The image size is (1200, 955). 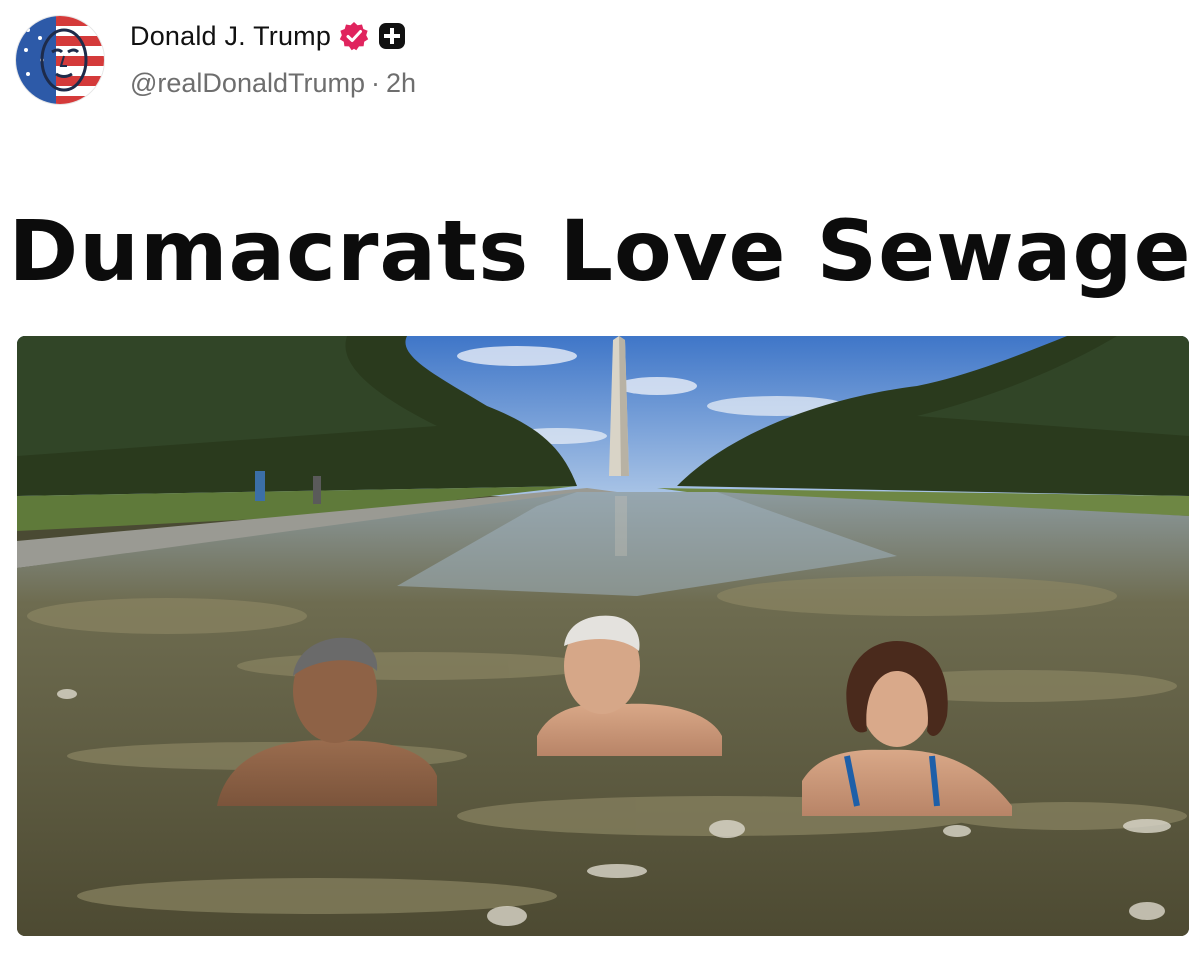 I want to click on plus-badge-icon, so click(x=392, y=36).